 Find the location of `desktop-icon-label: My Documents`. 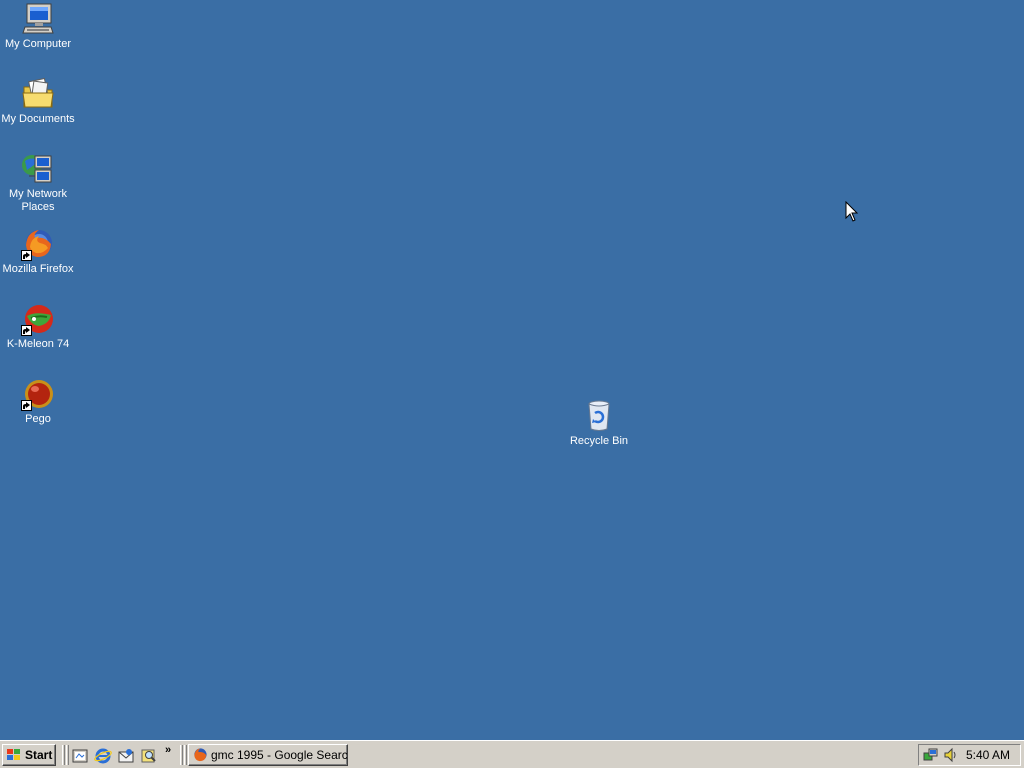

desktop-icon-label: My Documents is located at coordinates (38, 119).